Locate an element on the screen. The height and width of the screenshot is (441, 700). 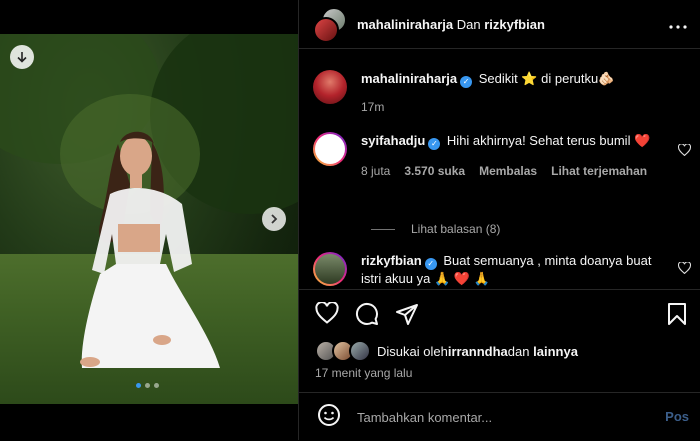
more-options-button is located at coordinates (678, 25).